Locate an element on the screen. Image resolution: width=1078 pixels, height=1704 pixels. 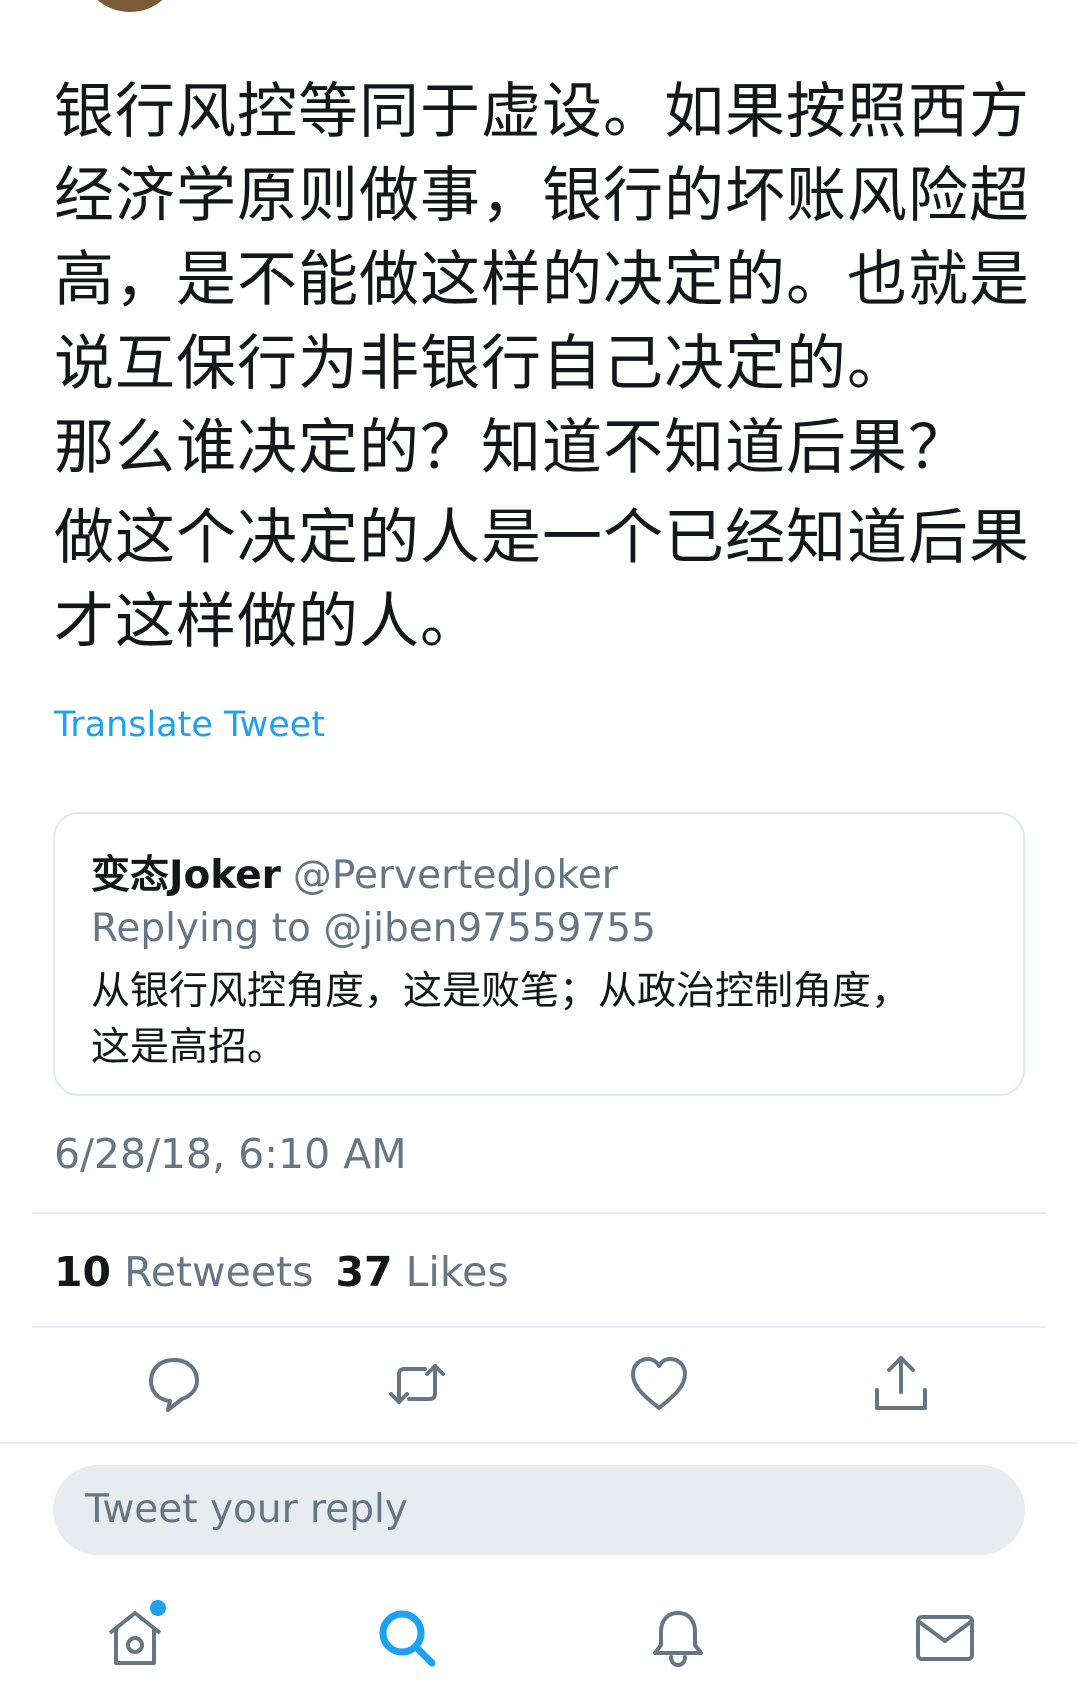
likes-count: 37 is located at coordinates (364, 1272).